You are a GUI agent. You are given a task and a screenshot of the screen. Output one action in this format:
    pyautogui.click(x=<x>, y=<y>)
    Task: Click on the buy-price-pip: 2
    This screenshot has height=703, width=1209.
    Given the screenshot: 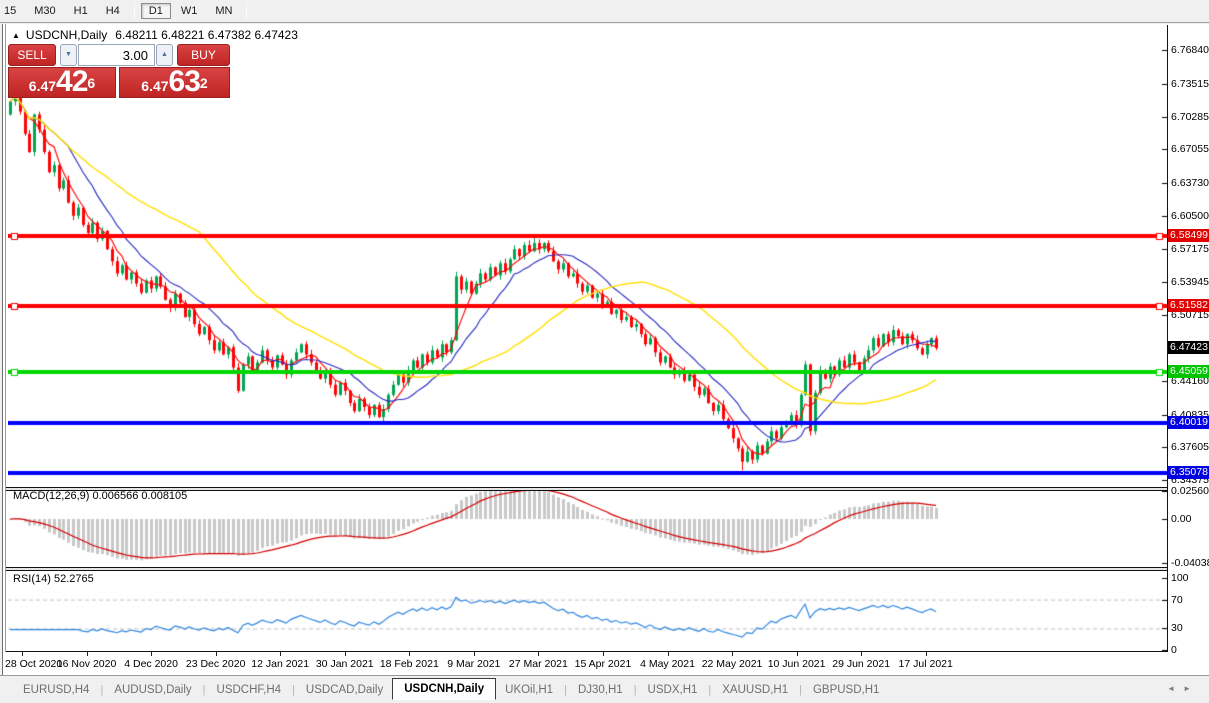 What is the action you would take?
    pyautogui.click(x=203, y=83)
    